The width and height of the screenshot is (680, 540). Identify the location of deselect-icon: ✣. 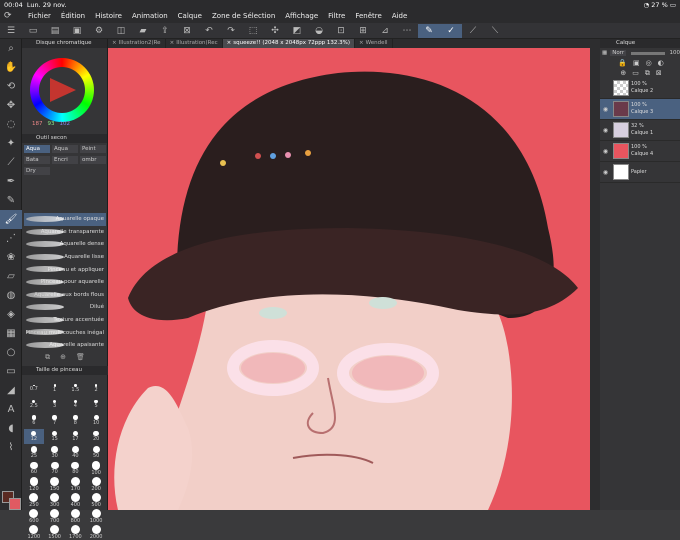
(275, 31).